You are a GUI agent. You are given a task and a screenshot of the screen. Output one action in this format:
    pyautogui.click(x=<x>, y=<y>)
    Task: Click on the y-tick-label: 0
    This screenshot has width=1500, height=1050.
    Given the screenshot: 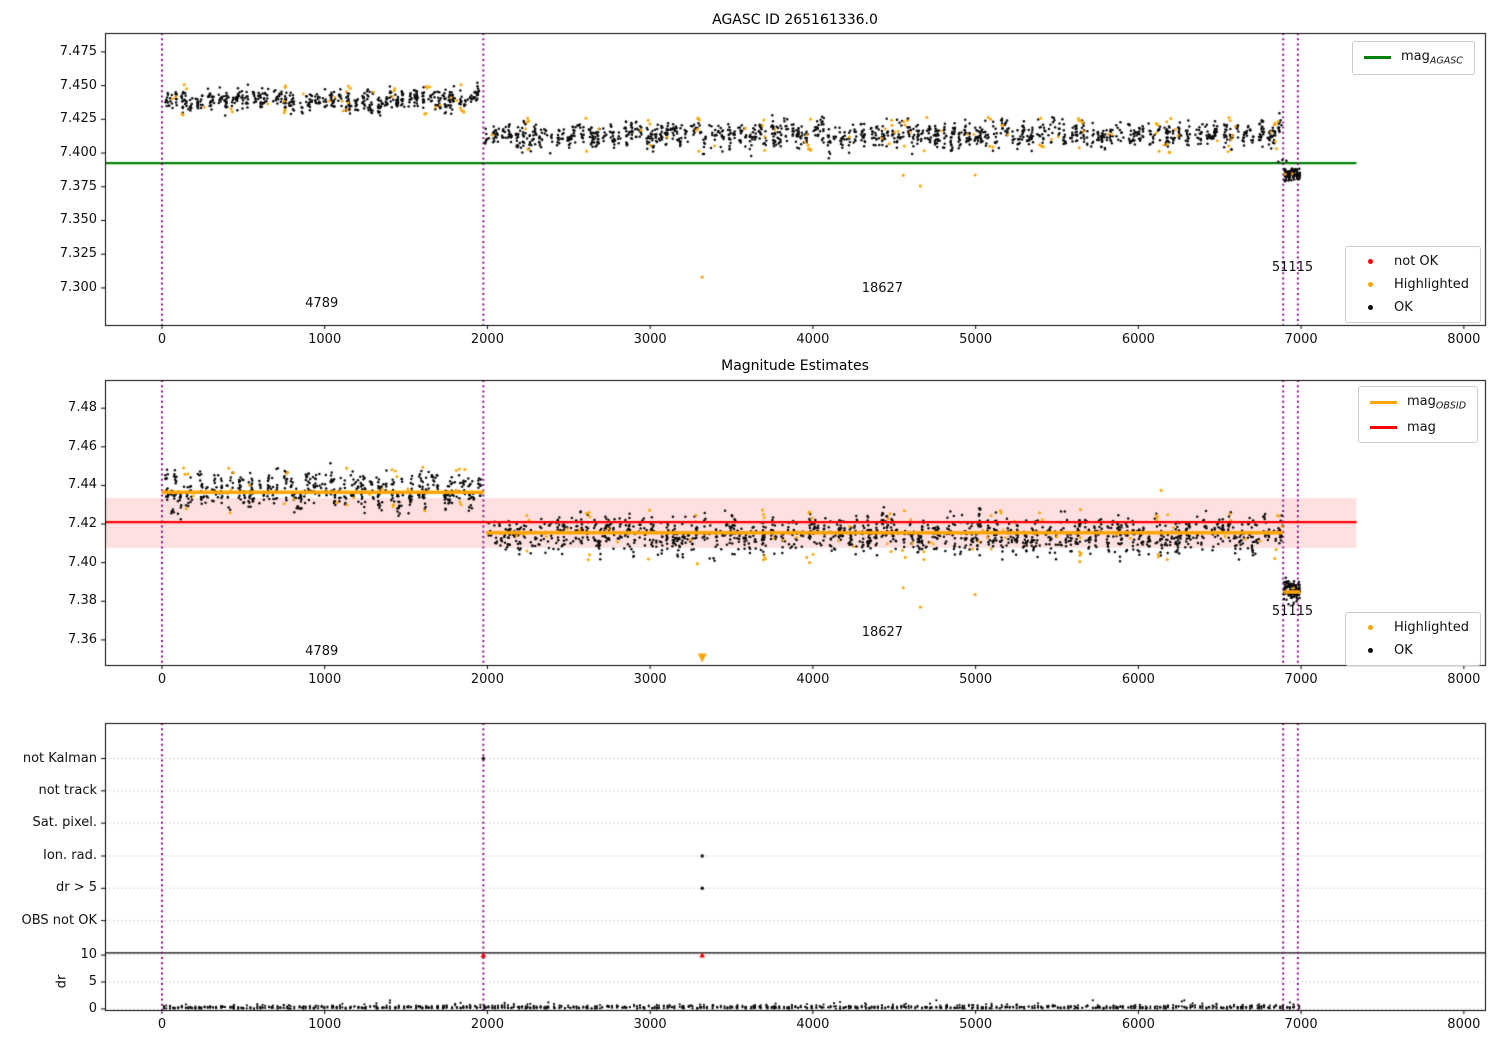 What is the action you would take?
    pyautogui.click(x=92, y=1008)
    